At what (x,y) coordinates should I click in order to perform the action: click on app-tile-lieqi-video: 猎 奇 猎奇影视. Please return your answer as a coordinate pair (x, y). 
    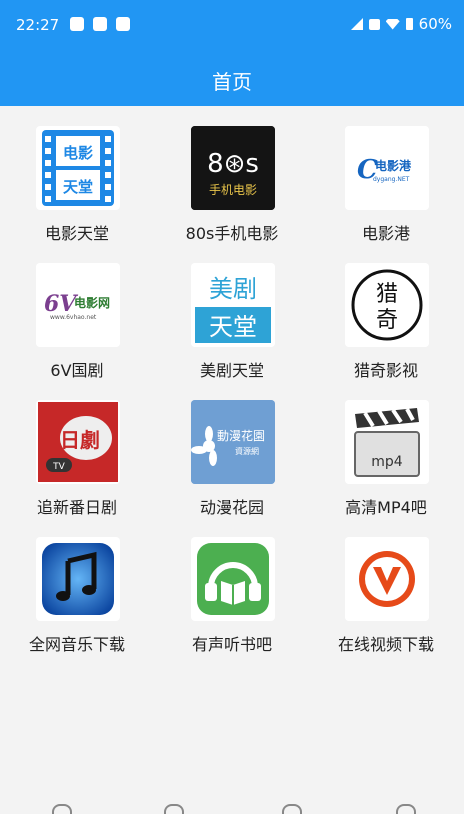
    Looking at the image, I should click on (386, 311).